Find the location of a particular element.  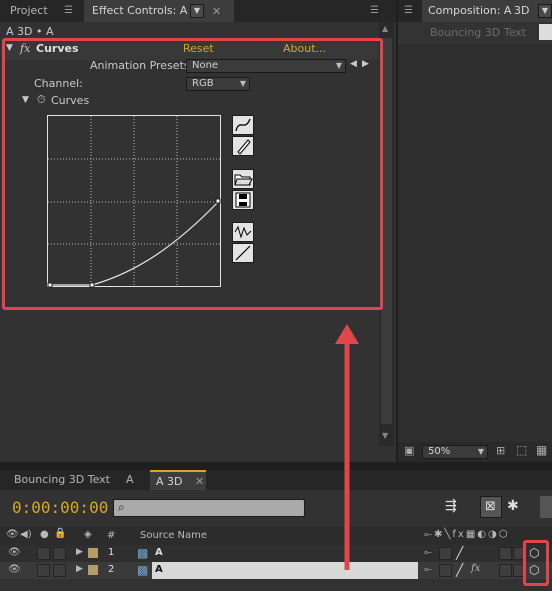

zoom-value: 50% is located at coordinates (439, 451).